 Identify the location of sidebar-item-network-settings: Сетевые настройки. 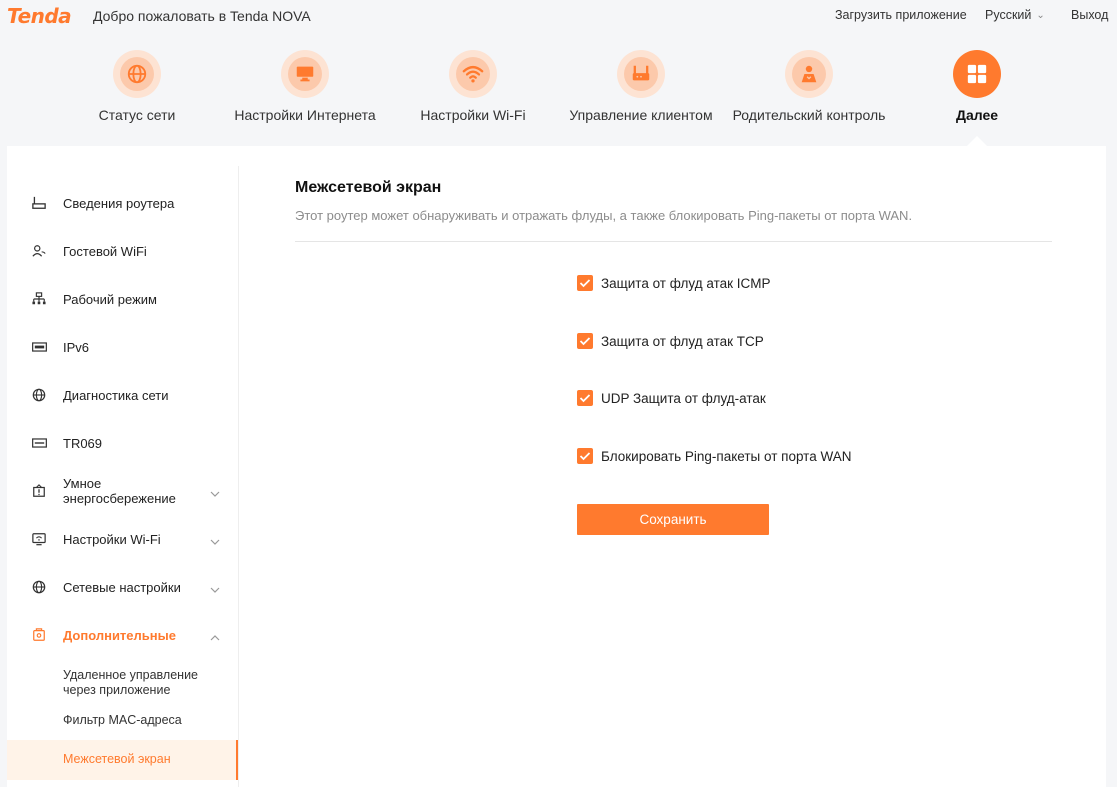
(122, 587).